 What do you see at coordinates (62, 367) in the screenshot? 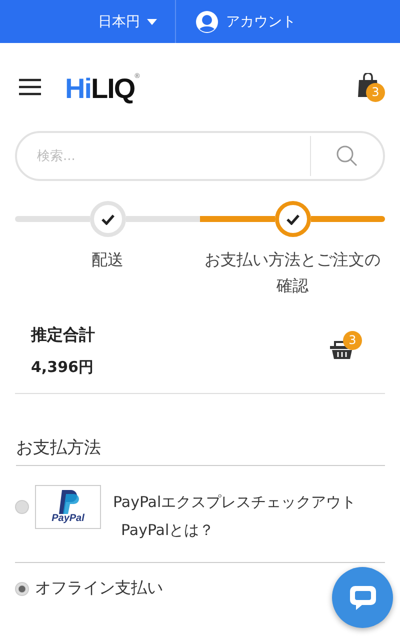
I see `total-amount: 4,396円` at bounding box center [62, 367].